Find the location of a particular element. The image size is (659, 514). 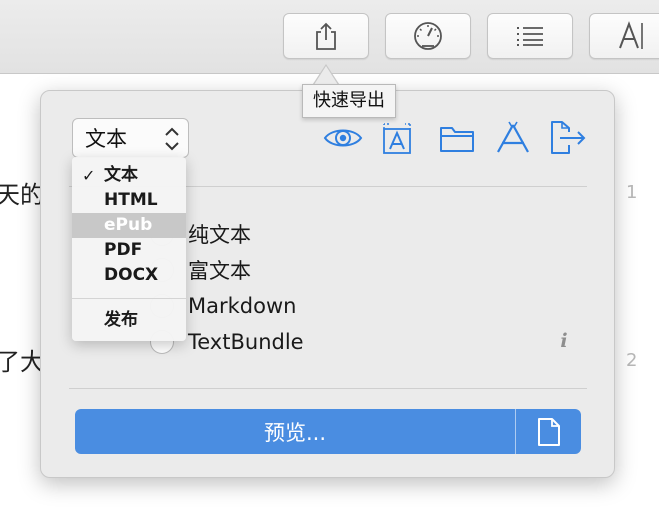

share-icon is located at coordinates (326, 36).